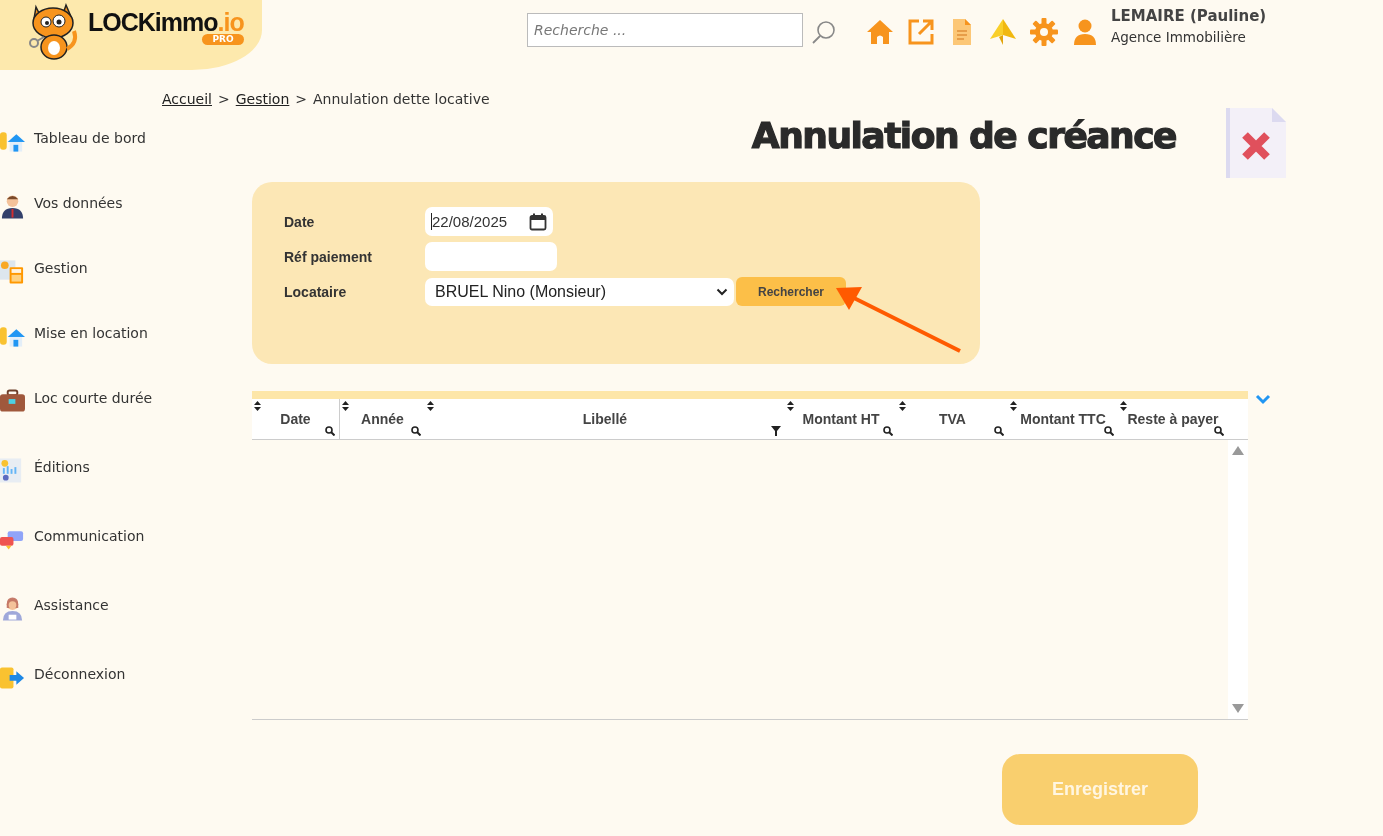  What do you see at coordinates (605, 419) in the screenshot?
I see `column-header: Libellé` at bounding box center [605, 419].